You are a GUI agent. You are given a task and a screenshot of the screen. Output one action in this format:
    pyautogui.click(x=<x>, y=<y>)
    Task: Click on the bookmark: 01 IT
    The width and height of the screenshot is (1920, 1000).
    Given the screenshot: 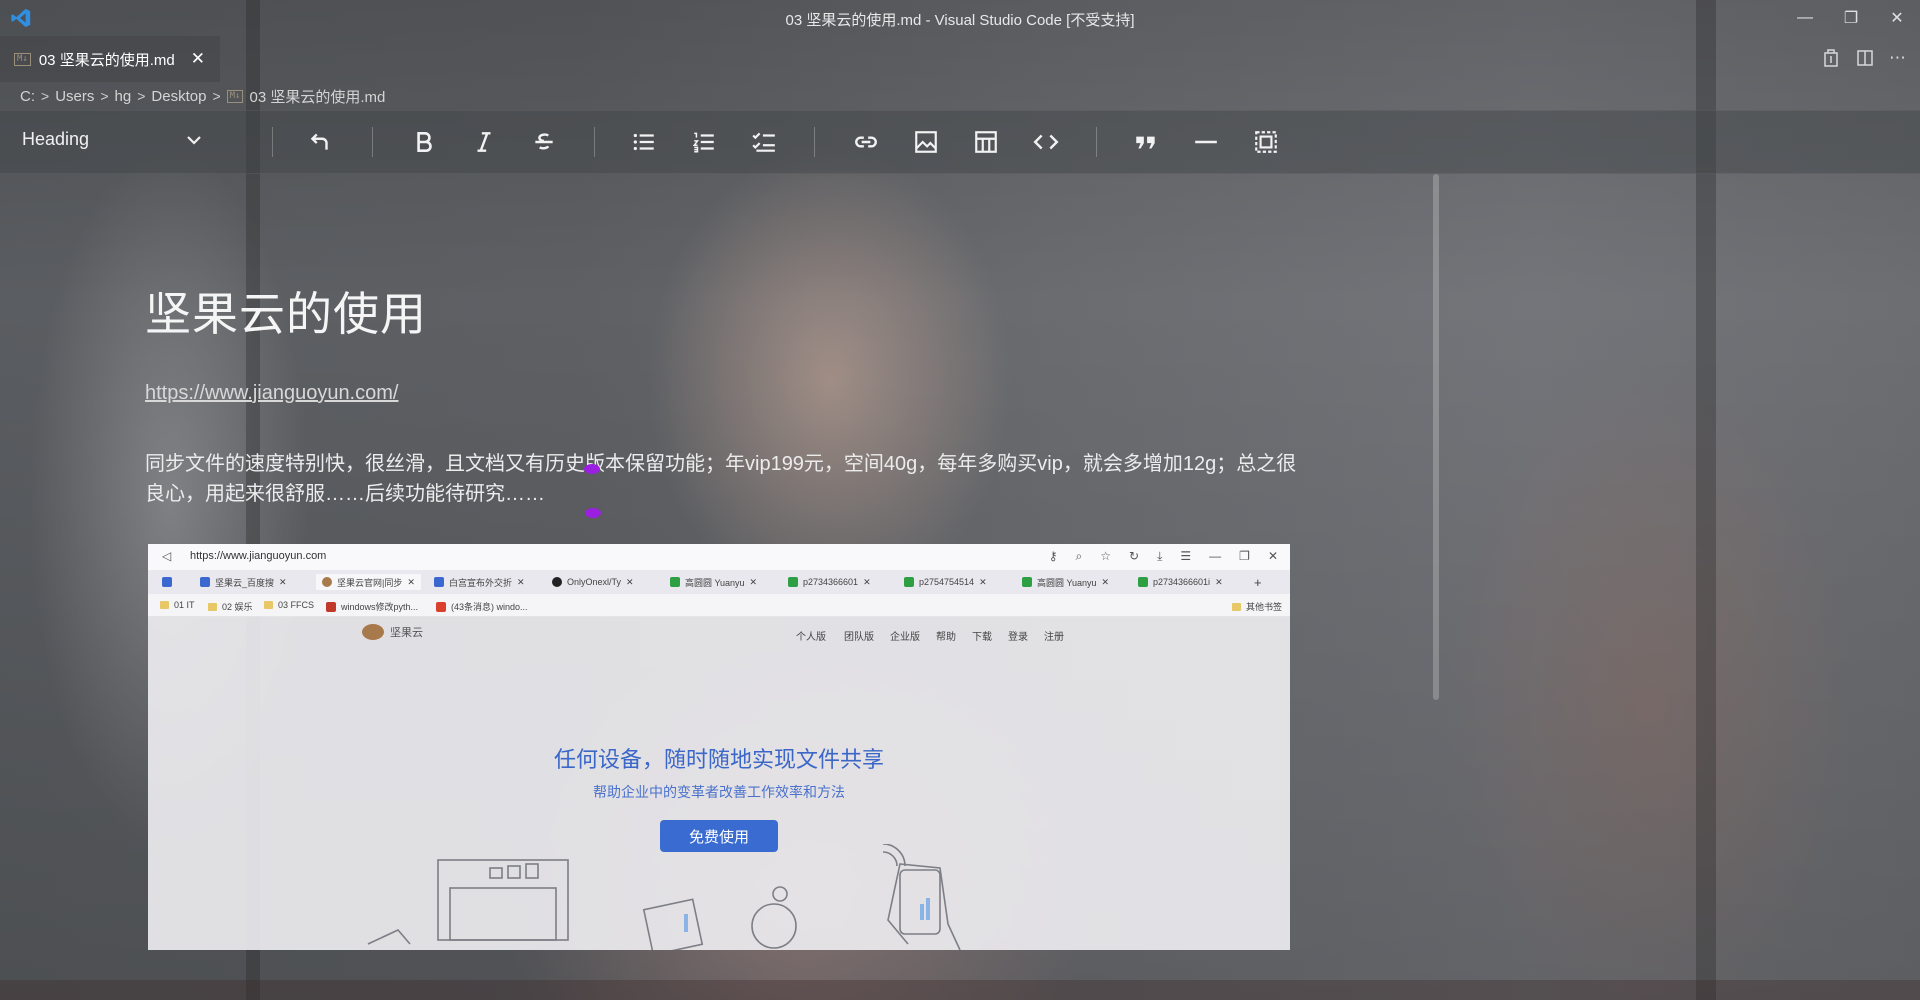 What is the action you would take?
    pyautogui.click(x=177, y=605)
    